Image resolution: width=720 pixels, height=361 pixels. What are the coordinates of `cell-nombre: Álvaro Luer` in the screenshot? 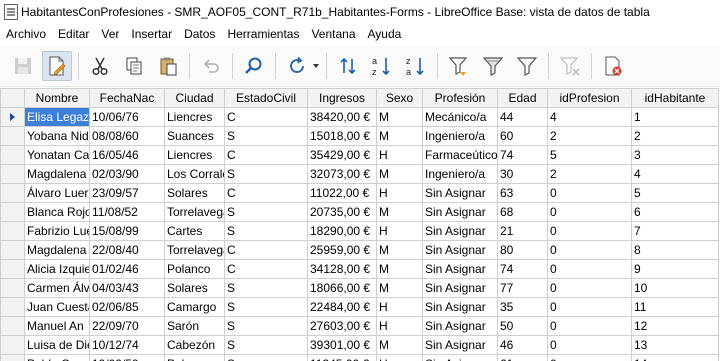 It's located at (57, 193).